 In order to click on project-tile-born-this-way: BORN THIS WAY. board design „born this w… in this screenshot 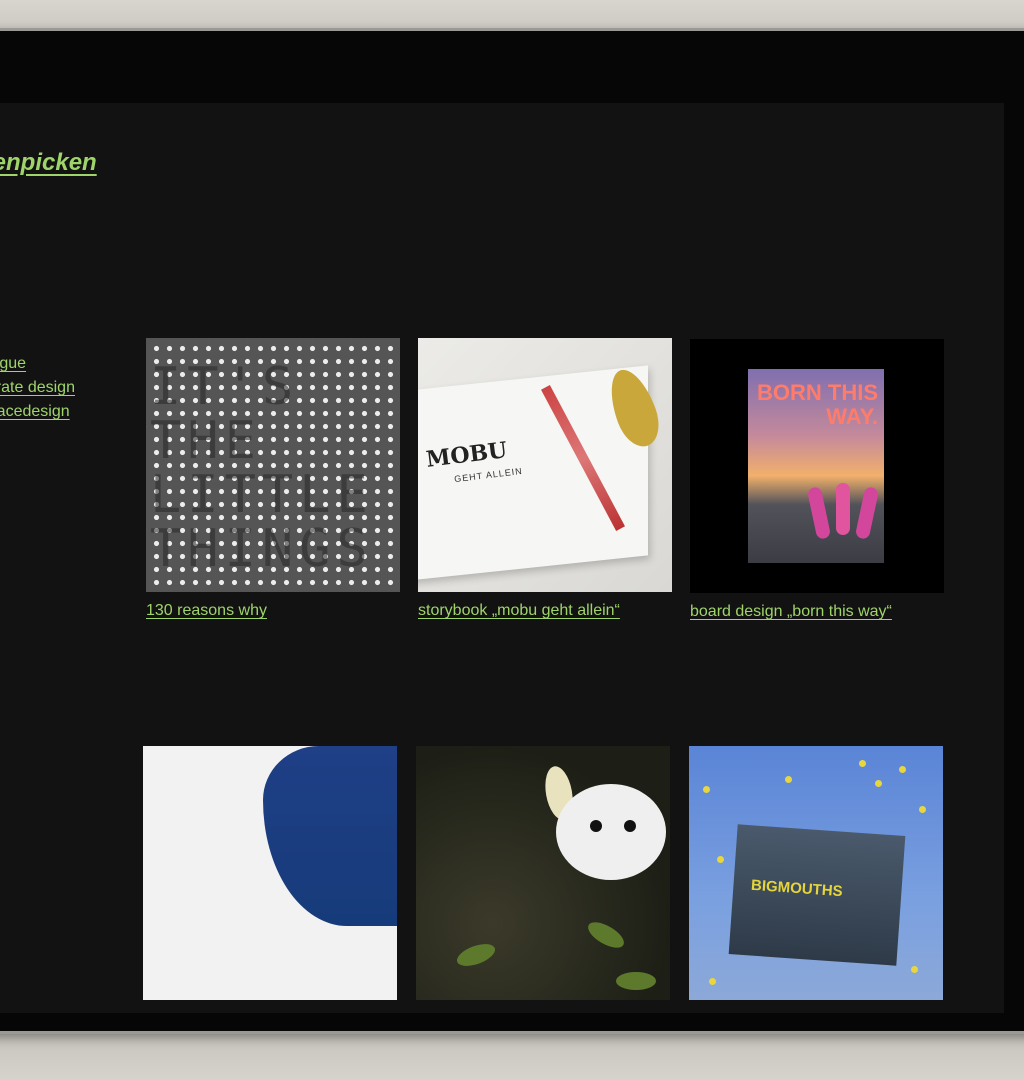, I will do `click(817, 480)`.